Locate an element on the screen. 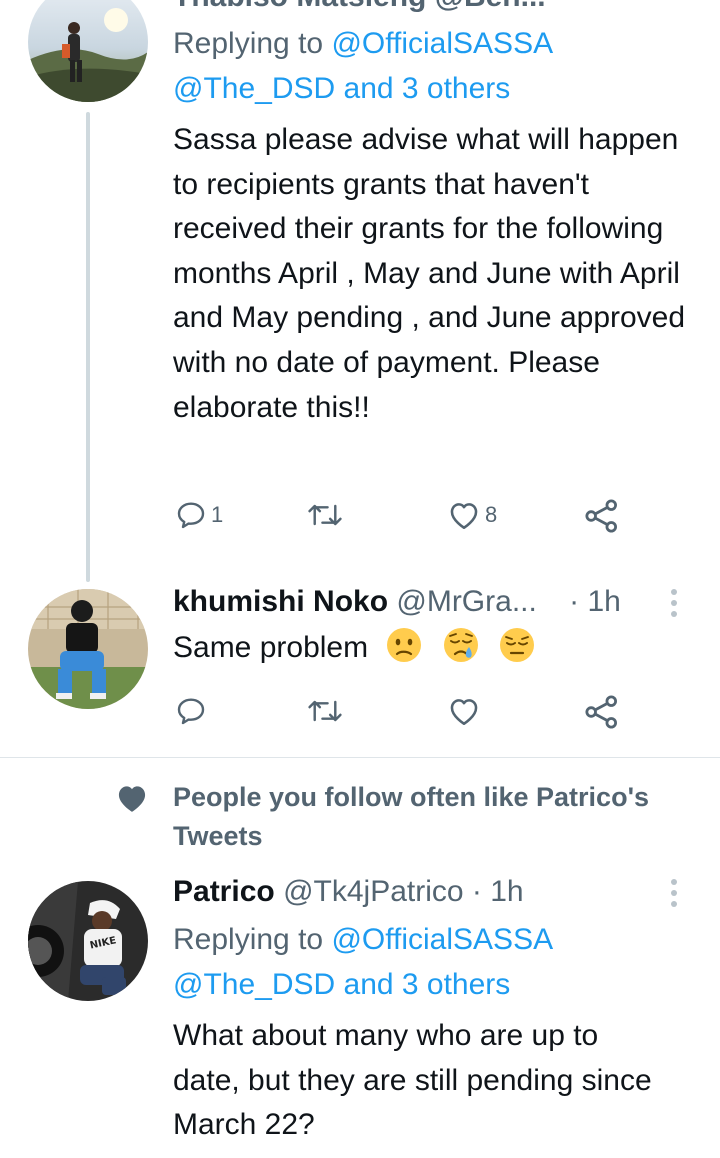 This screenshot has width=720, height=1158. avatar-tweet2 is located at coordinates (88, 649).